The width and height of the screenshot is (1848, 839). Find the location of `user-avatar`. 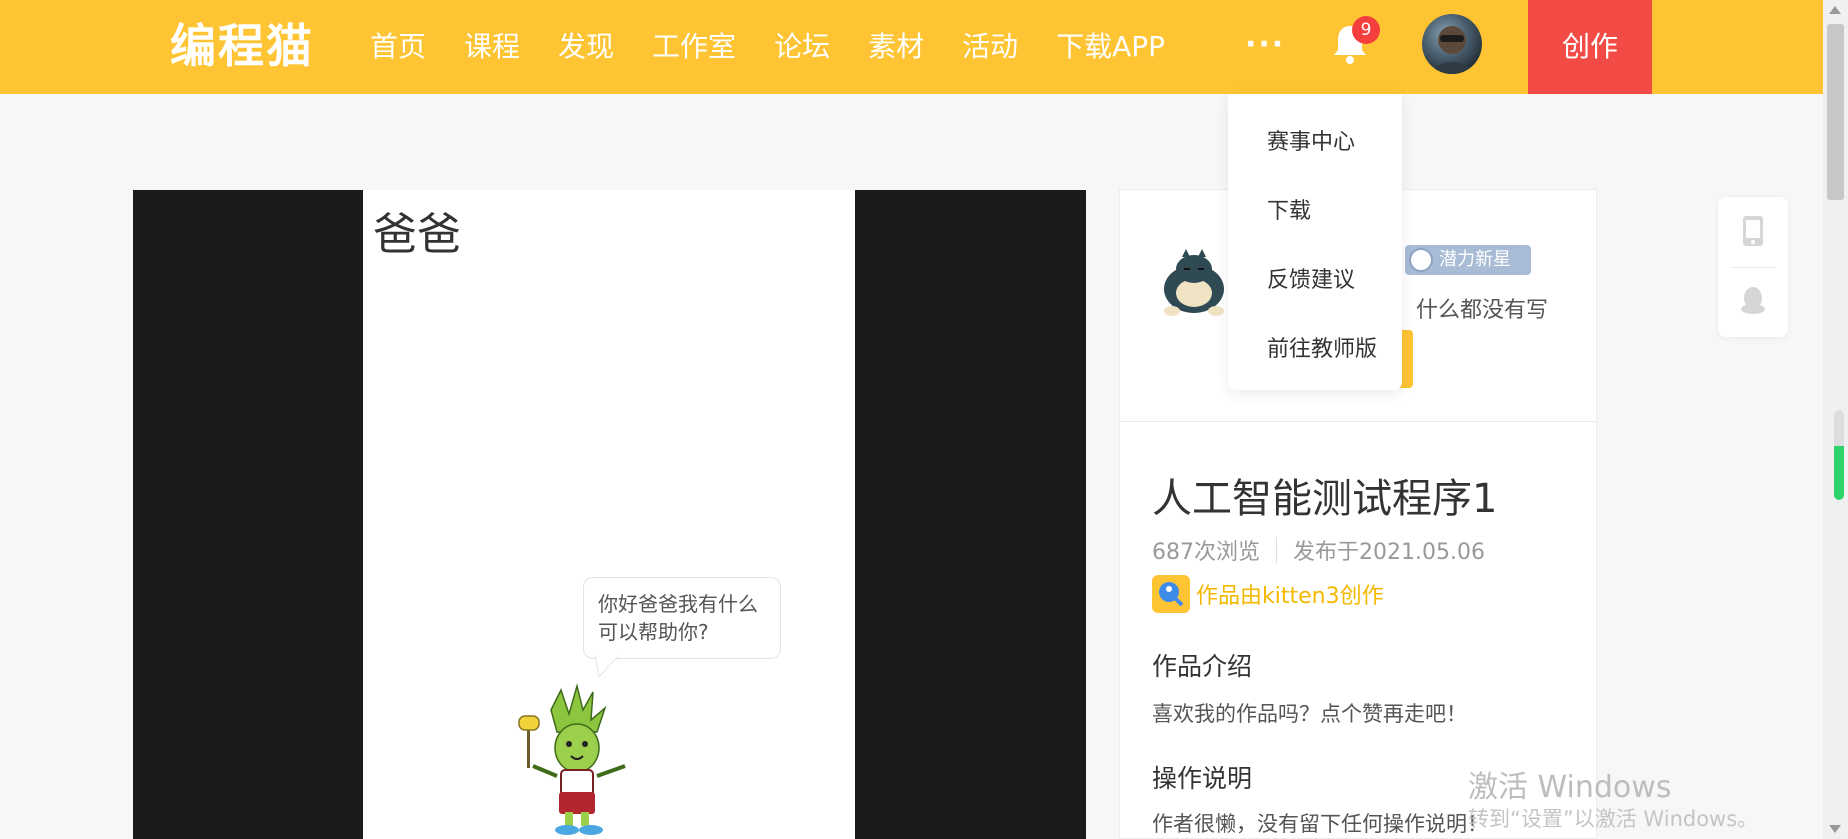

user-avatar is located at coordinates (1452, 44).